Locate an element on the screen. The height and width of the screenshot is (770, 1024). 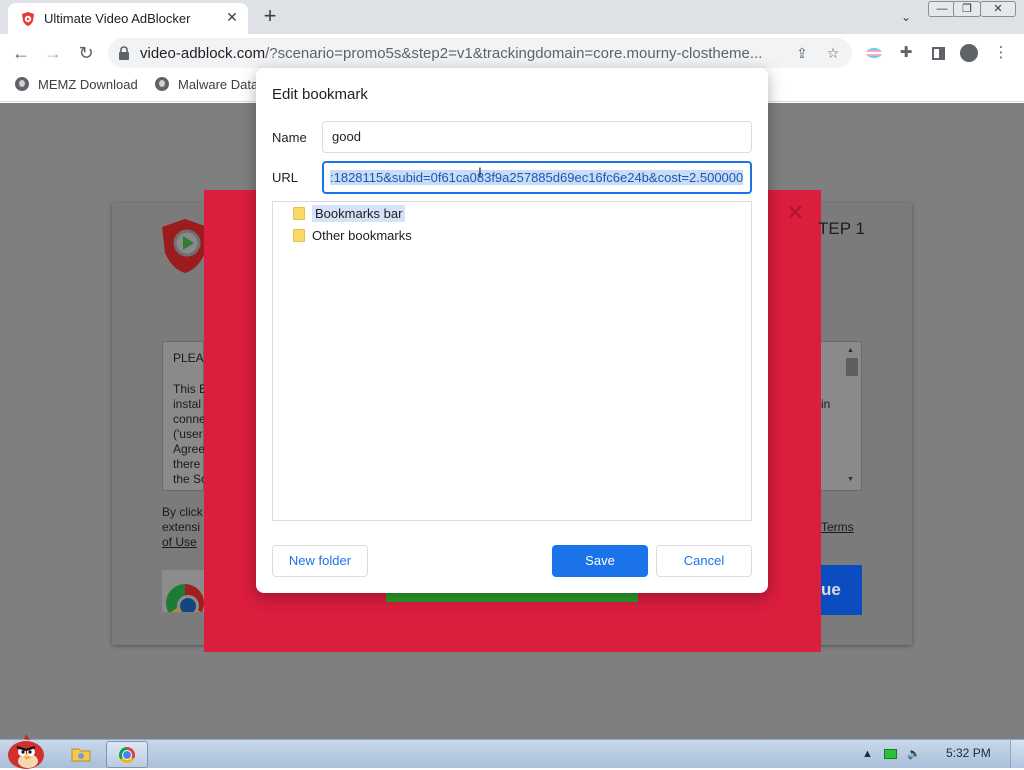
by-clicking-text: By click extensi of Use is located at coordinates (183, 527).